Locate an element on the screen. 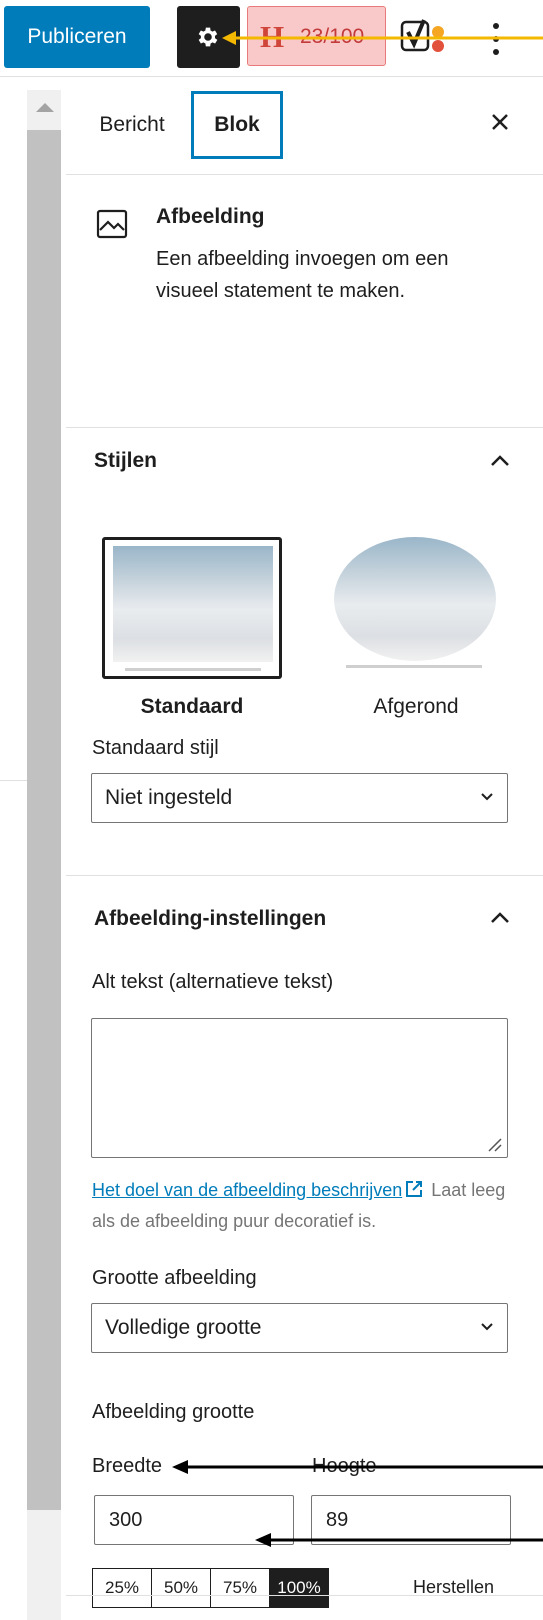  close-icon is located at coordinates (500, 122).